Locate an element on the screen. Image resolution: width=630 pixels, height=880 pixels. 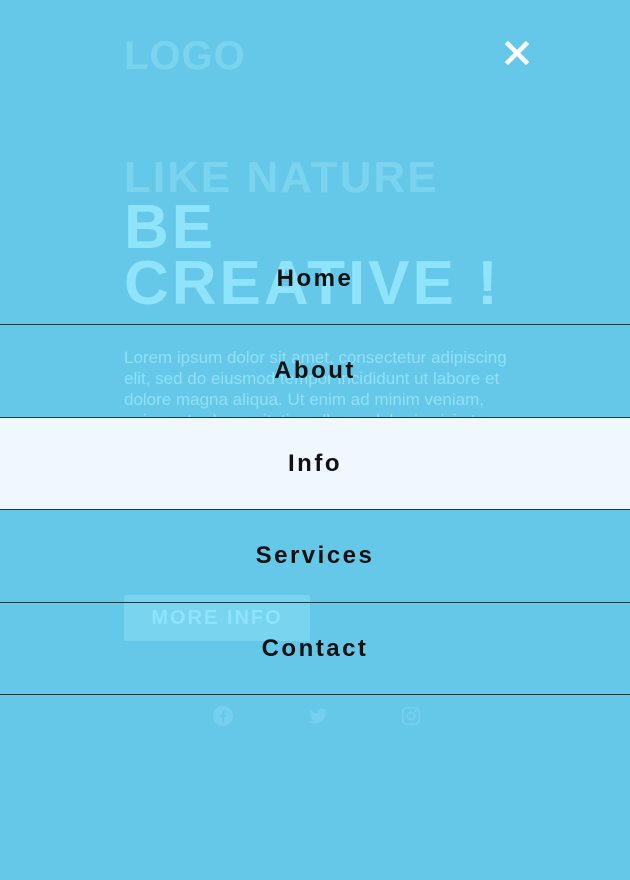
nav-item-info: Info is located at coordinates (315, 464).